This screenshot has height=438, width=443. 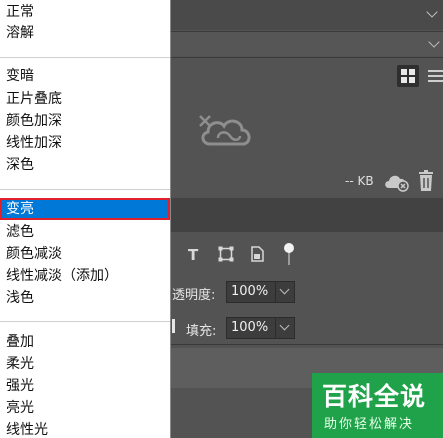 What do you see at coordinates (85, 33) in the screenshot?
I see `blend-mode-item-dissolve: 溶解` at bounding box center [85, 33].